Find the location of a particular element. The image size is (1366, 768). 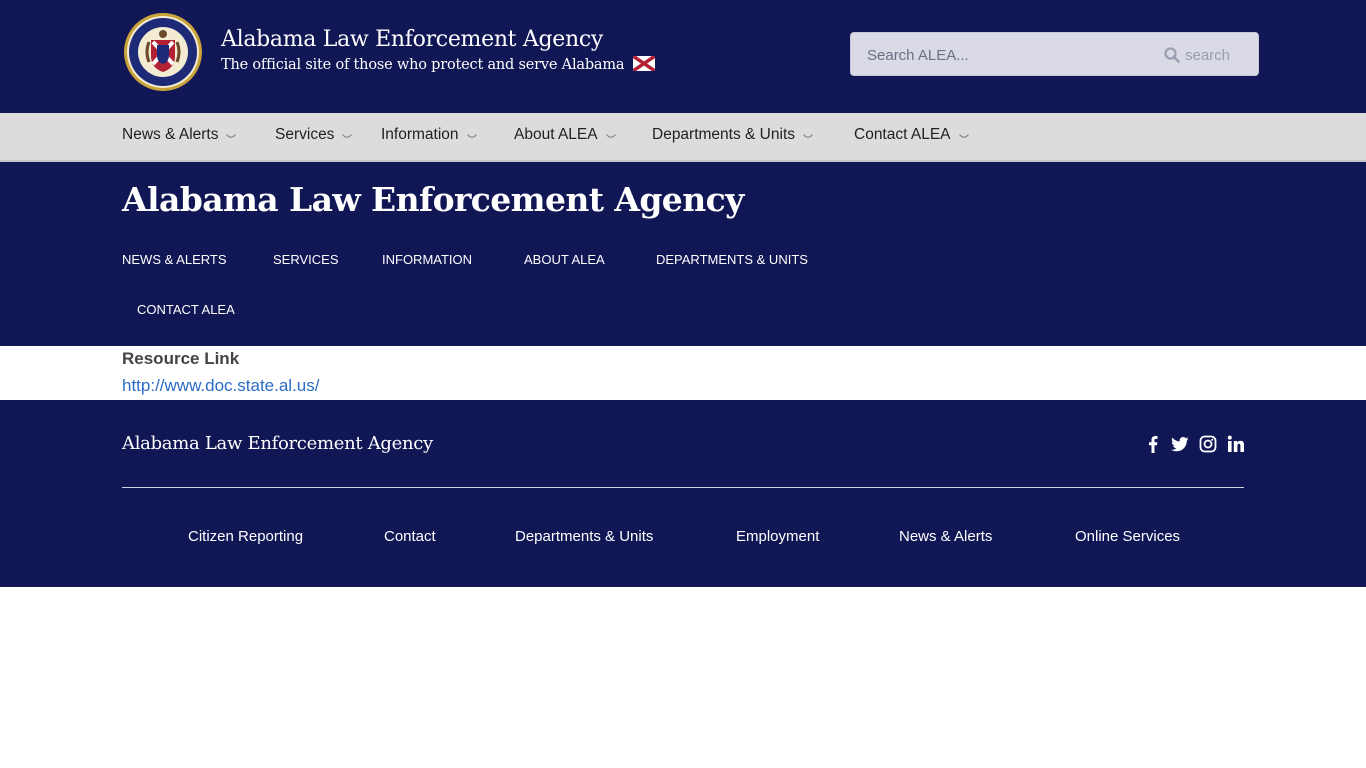

nav-item-label: Departments & Units is located at coordinates (723, 134).